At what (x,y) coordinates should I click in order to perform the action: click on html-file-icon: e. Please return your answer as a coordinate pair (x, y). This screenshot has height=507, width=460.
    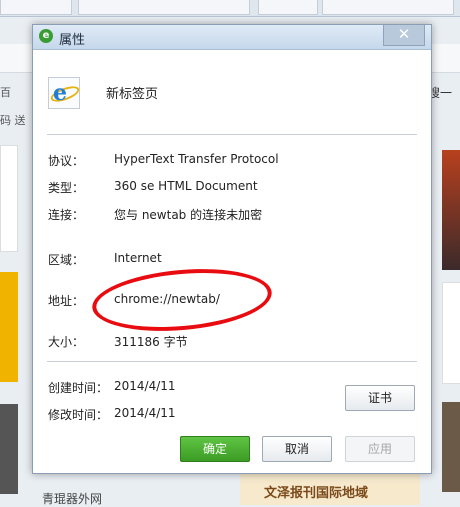
    Looking at the image, I should click on (65, 93).